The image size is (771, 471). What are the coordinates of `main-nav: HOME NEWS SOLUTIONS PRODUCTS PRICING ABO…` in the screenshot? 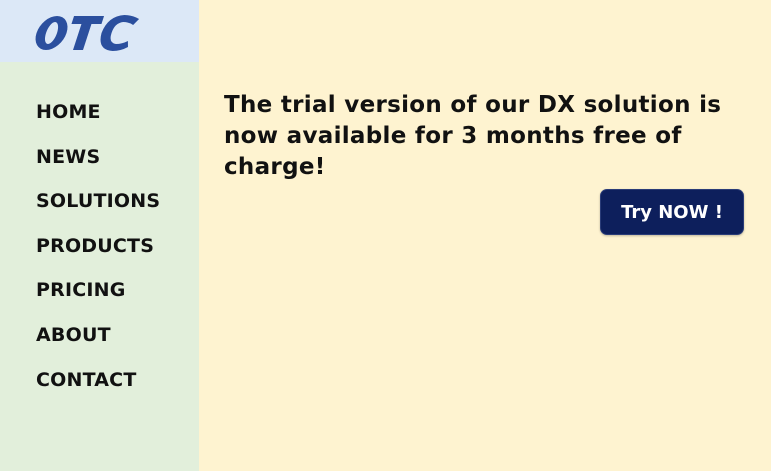 It's located at (98, 254).